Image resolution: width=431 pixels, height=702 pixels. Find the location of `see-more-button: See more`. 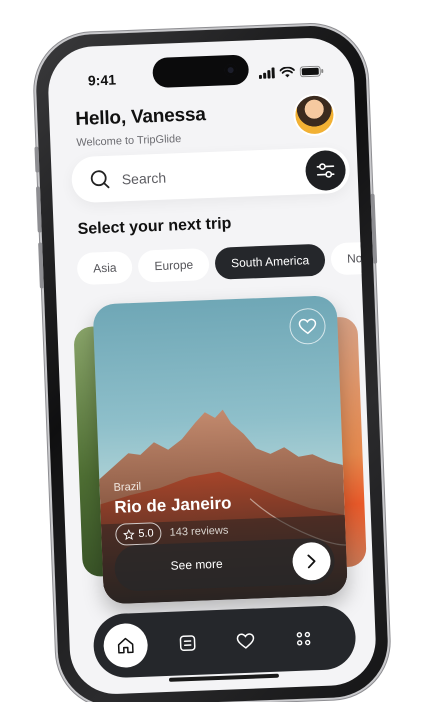

see-more-button: See more is located at coordinates (224, 564).